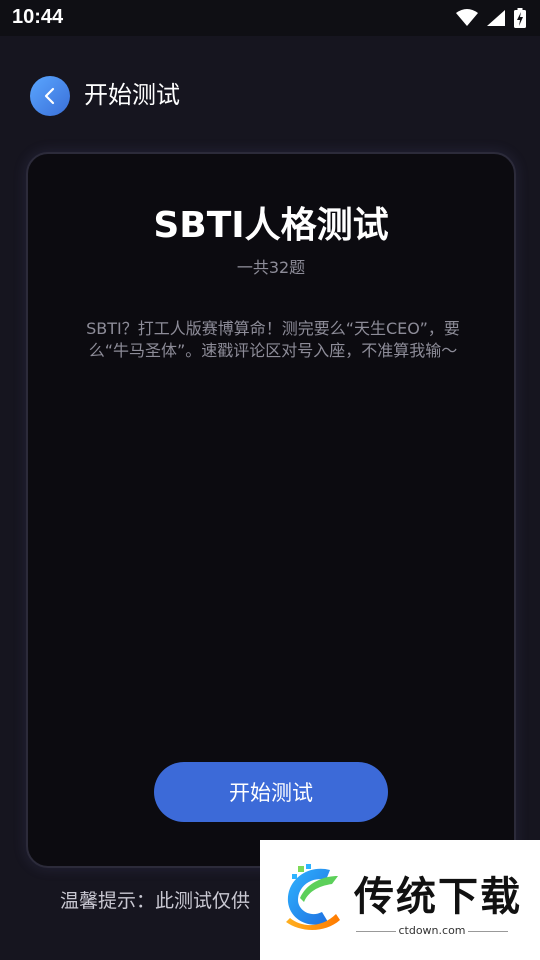 The width and height of the screenshot is (540, 960). I want to click on question-count: 一共32题, so click(271, 267).